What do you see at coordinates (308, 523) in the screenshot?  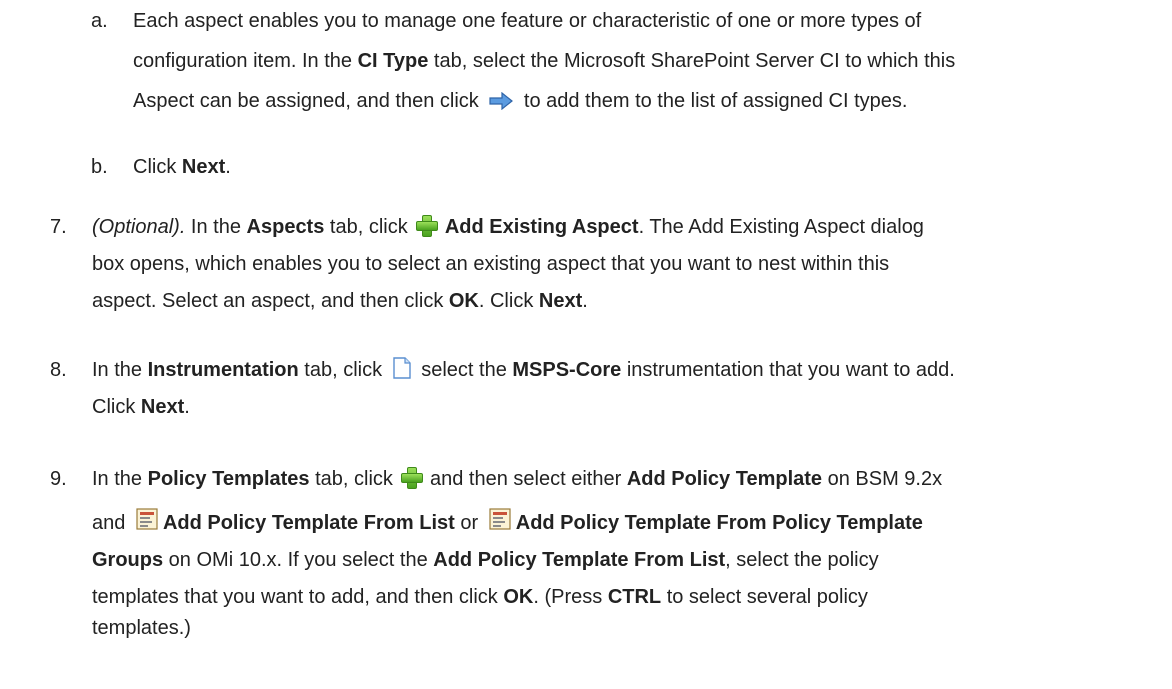 I see `add-policy-template-from-list-label: Add Policy Template From List` at bounding box center [308, 523].